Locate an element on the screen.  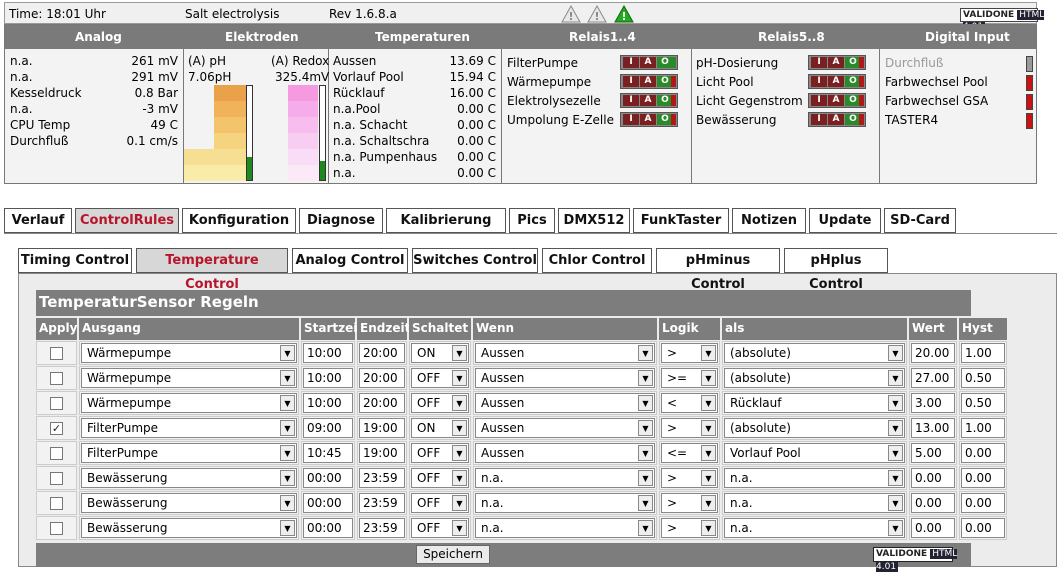
wert-input: 27.00 is located at coordinates (933, 378).